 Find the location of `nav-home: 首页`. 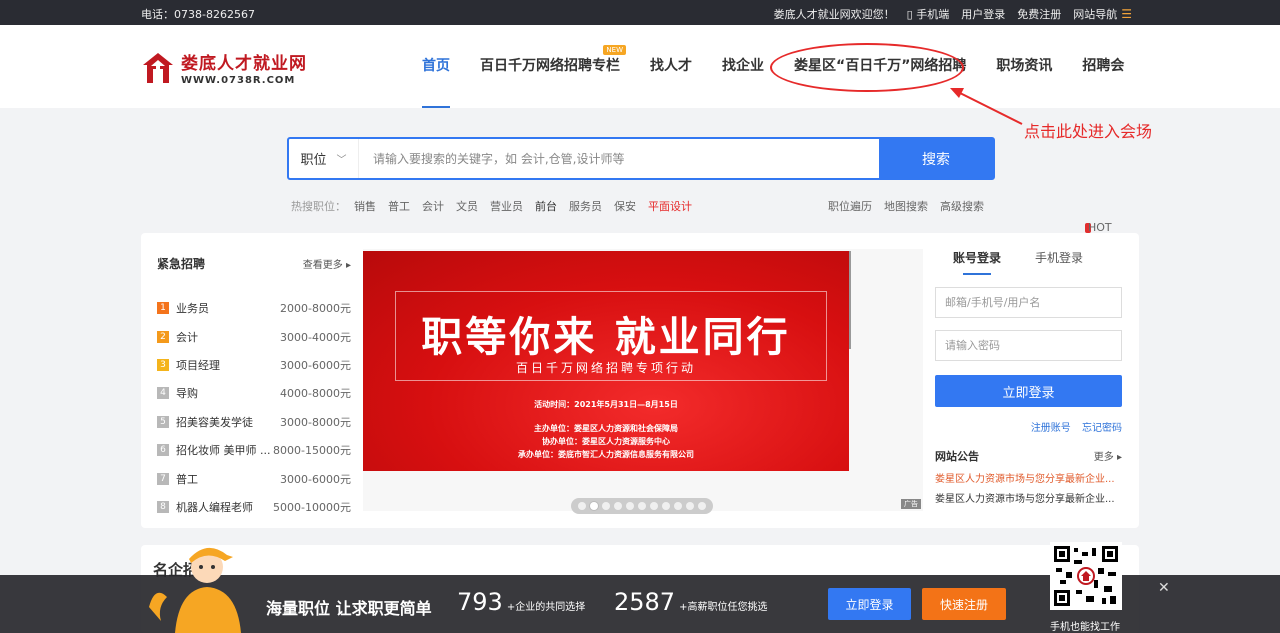

nav-home: 首页 is located at coordinates (436, 66).